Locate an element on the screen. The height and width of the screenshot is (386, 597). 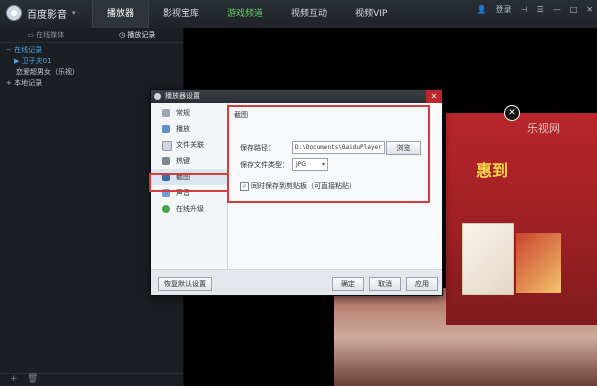
main-nav: 播放器 影视宝库 游戏频道 视频互动 视频VIP is located at coordinates (246, 14).